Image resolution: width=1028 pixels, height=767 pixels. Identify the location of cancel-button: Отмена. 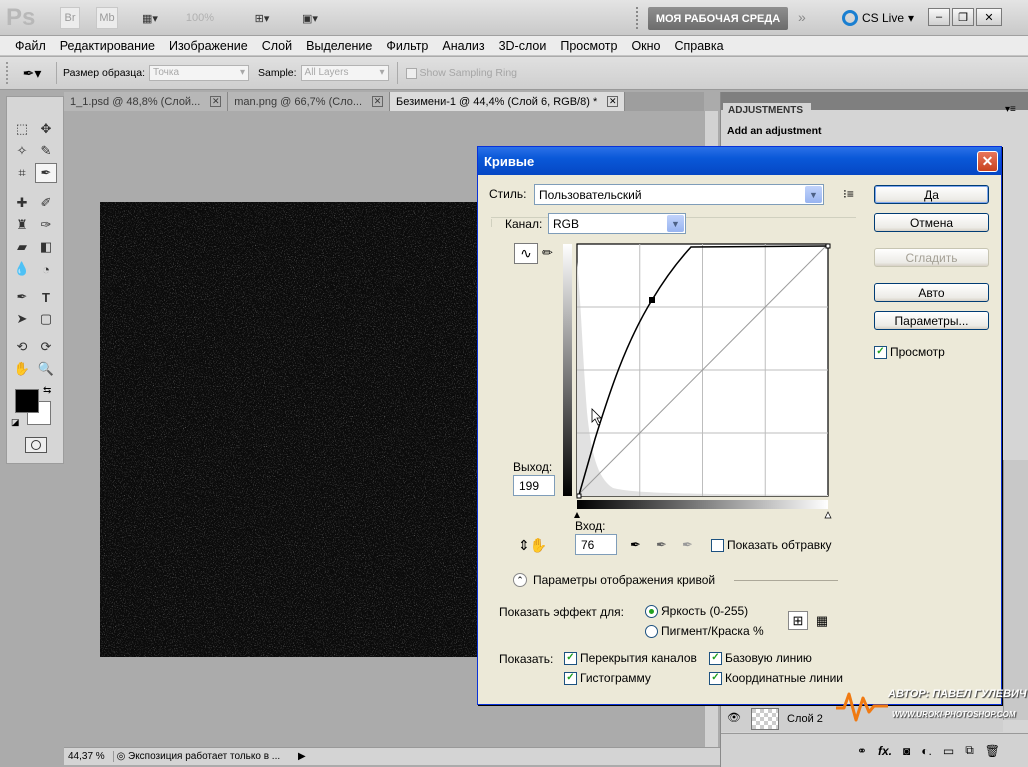
(931, 222).